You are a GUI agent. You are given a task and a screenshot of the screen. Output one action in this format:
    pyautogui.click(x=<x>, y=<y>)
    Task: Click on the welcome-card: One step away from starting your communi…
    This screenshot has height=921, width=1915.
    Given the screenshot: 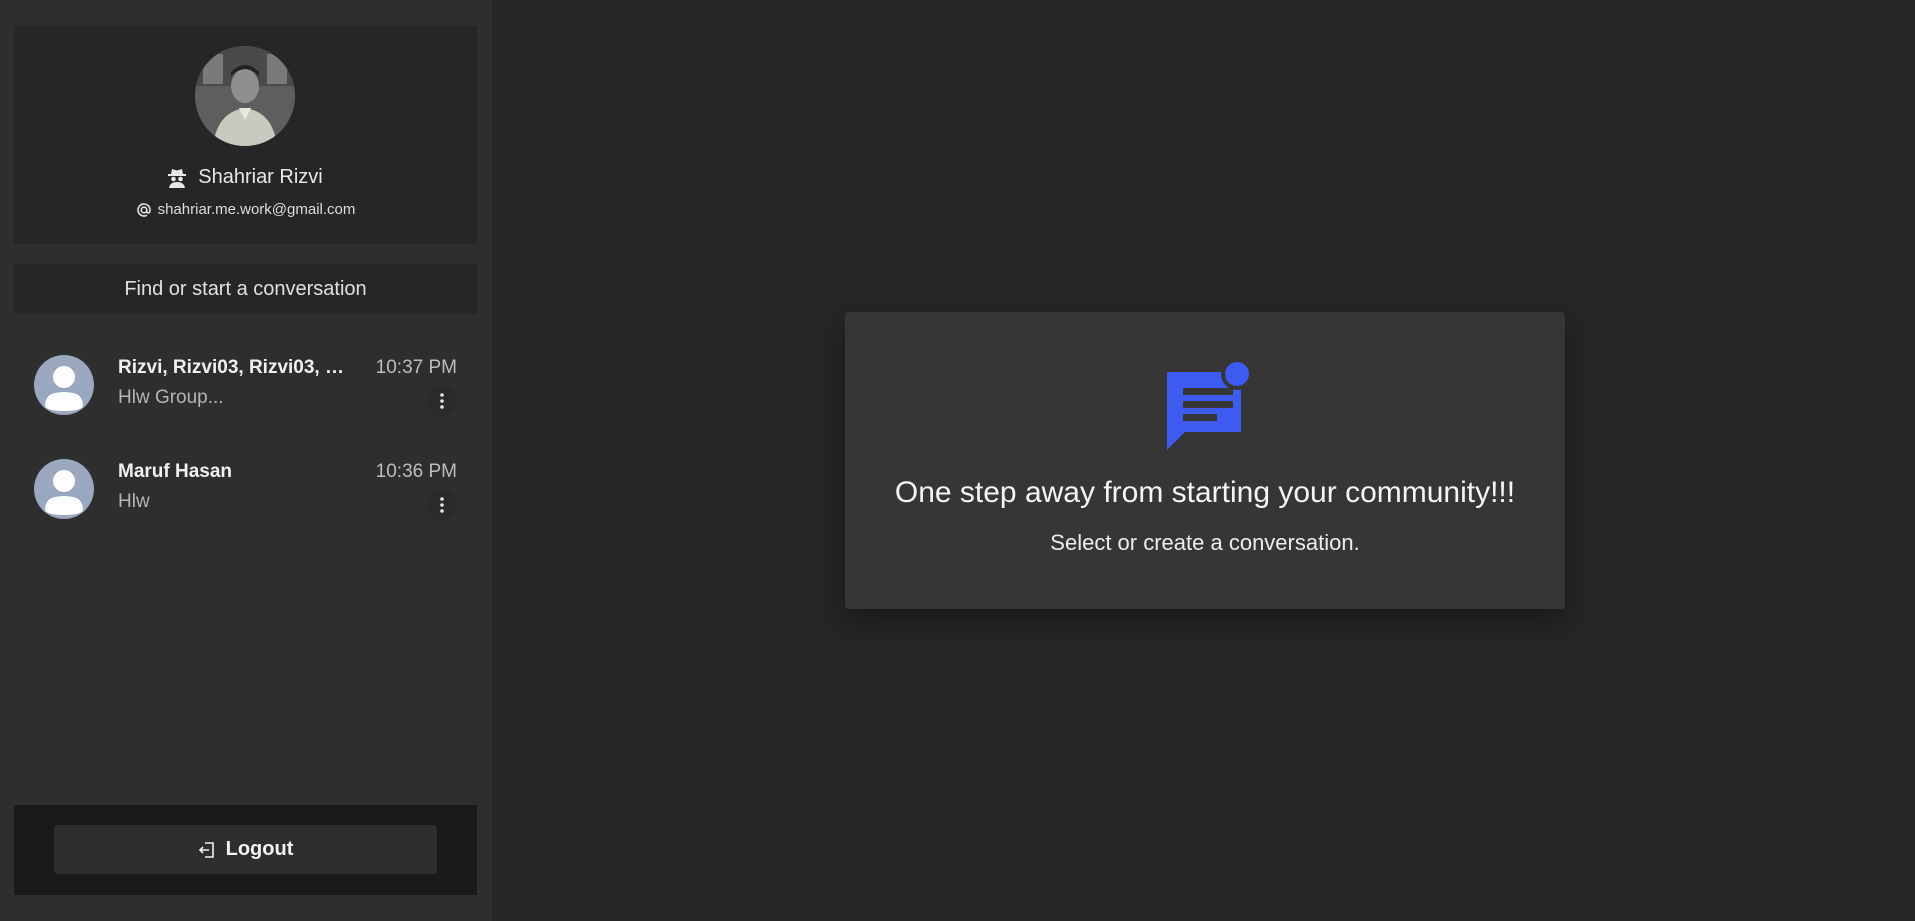 What is the action you would take?
    pyautogui.click(x=1205, y=460)
    